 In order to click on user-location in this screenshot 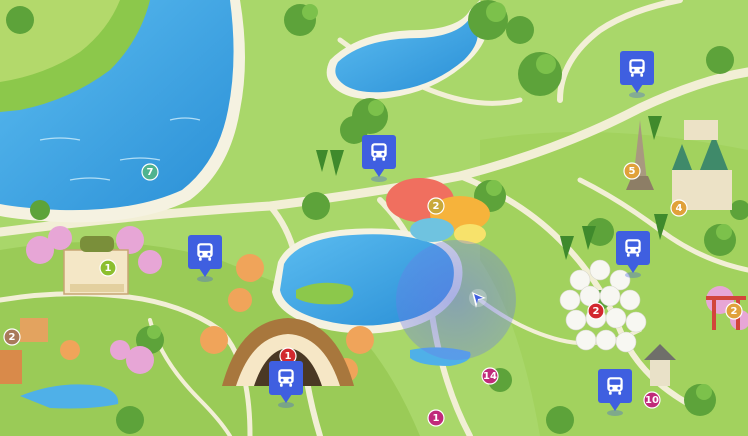, I will do `click(456, 300)`.